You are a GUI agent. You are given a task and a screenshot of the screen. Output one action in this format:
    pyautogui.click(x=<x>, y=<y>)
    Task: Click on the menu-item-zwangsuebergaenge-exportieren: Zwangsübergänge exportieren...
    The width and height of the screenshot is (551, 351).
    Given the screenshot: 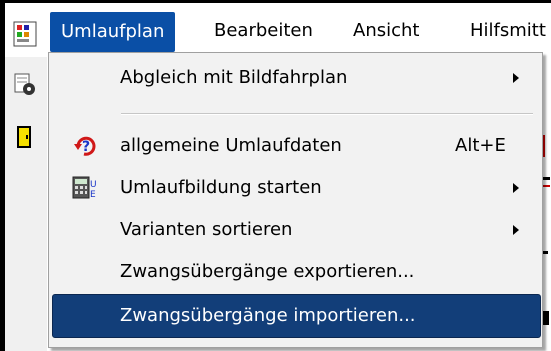 What is the action you would take?
    pyautogui.click(x=295, y=272)
    